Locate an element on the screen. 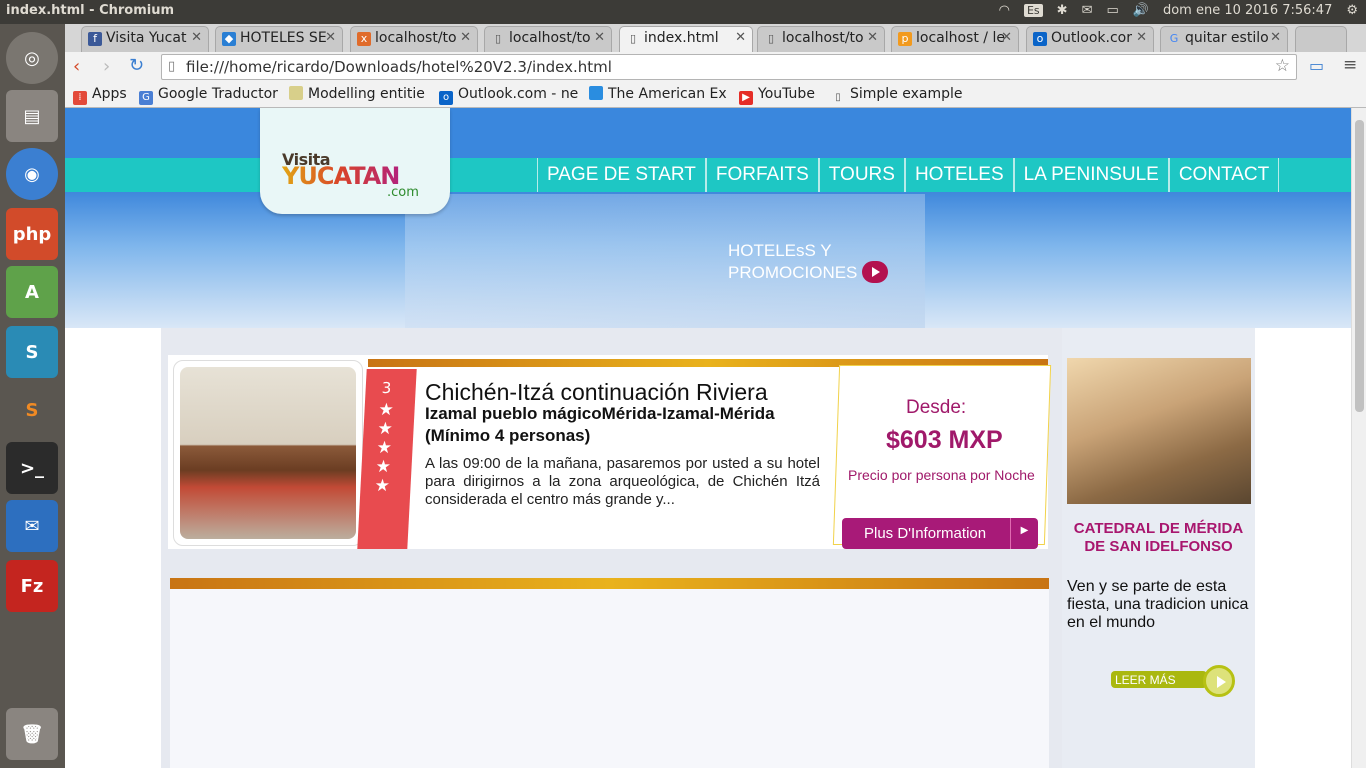 This screenshot has width=1366, height=768. menu-icon: ≡ is located at coordinates (1350, 65).